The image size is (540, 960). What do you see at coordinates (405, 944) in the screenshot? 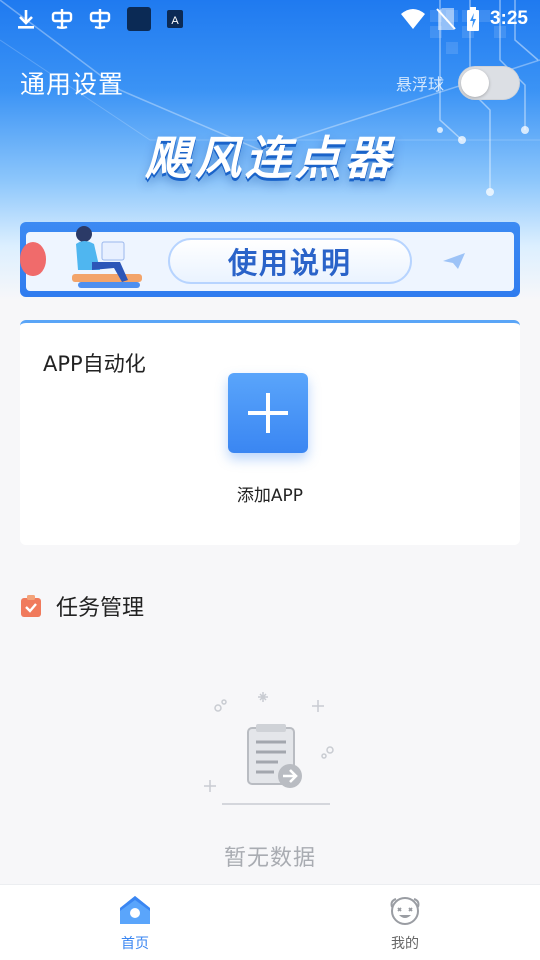
I see `nav-label-mine: 我的` at bounding box center [405, 944].